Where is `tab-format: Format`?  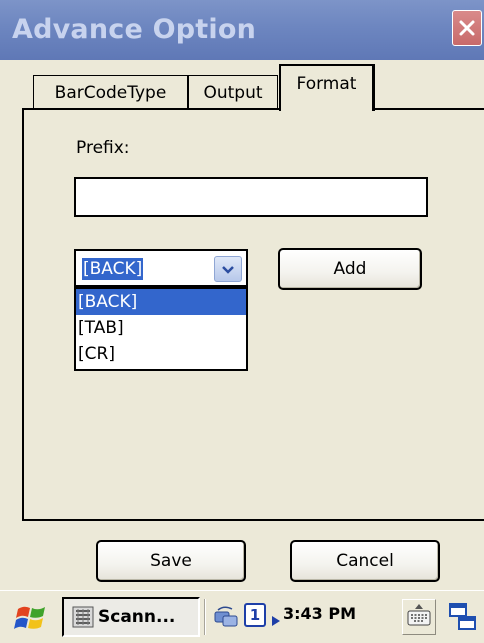
tab-format: Format is located at coordinates (327, 87).